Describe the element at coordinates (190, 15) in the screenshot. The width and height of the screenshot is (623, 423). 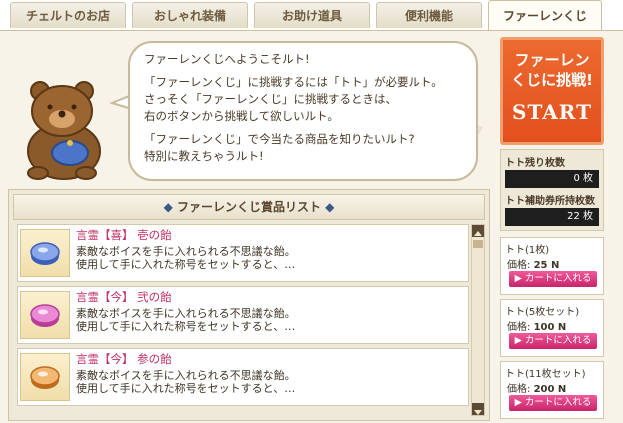
I see `tab-fashion-equipment: おしゃれ装備` at that location.